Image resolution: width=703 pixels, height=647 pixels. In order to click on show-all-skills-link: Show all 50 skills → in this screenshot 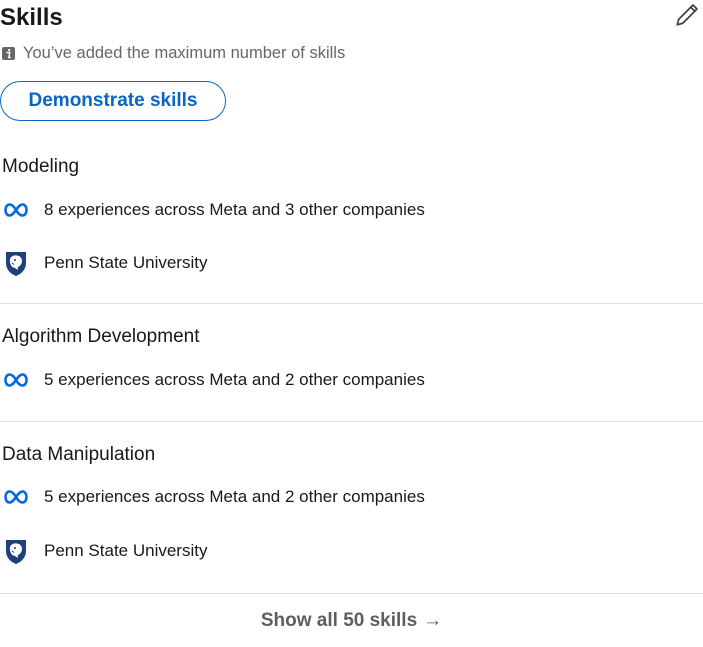, I will do `click(351, 621)`.